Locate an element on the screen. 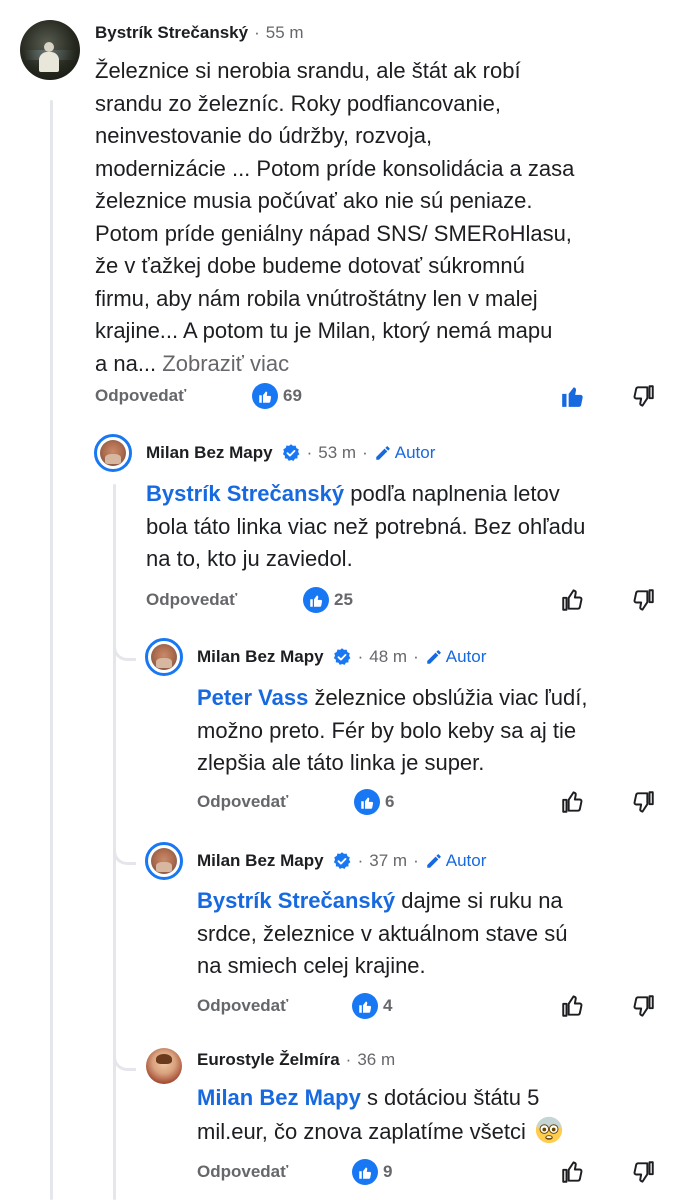 The width and height of the screenshot is (681, 1200). text-line: srandu zo železníc. Roky podfiancovanie, is located at coordinates (298, 103).